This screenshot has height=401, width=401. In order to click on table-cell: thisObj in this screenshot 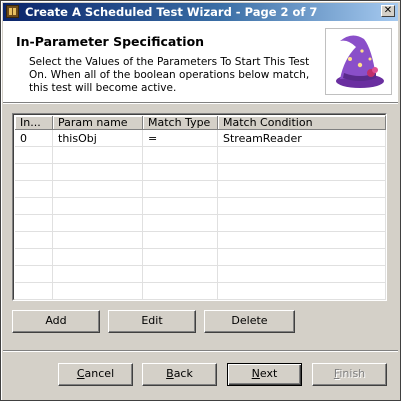, I will do `click(98, 138)`.